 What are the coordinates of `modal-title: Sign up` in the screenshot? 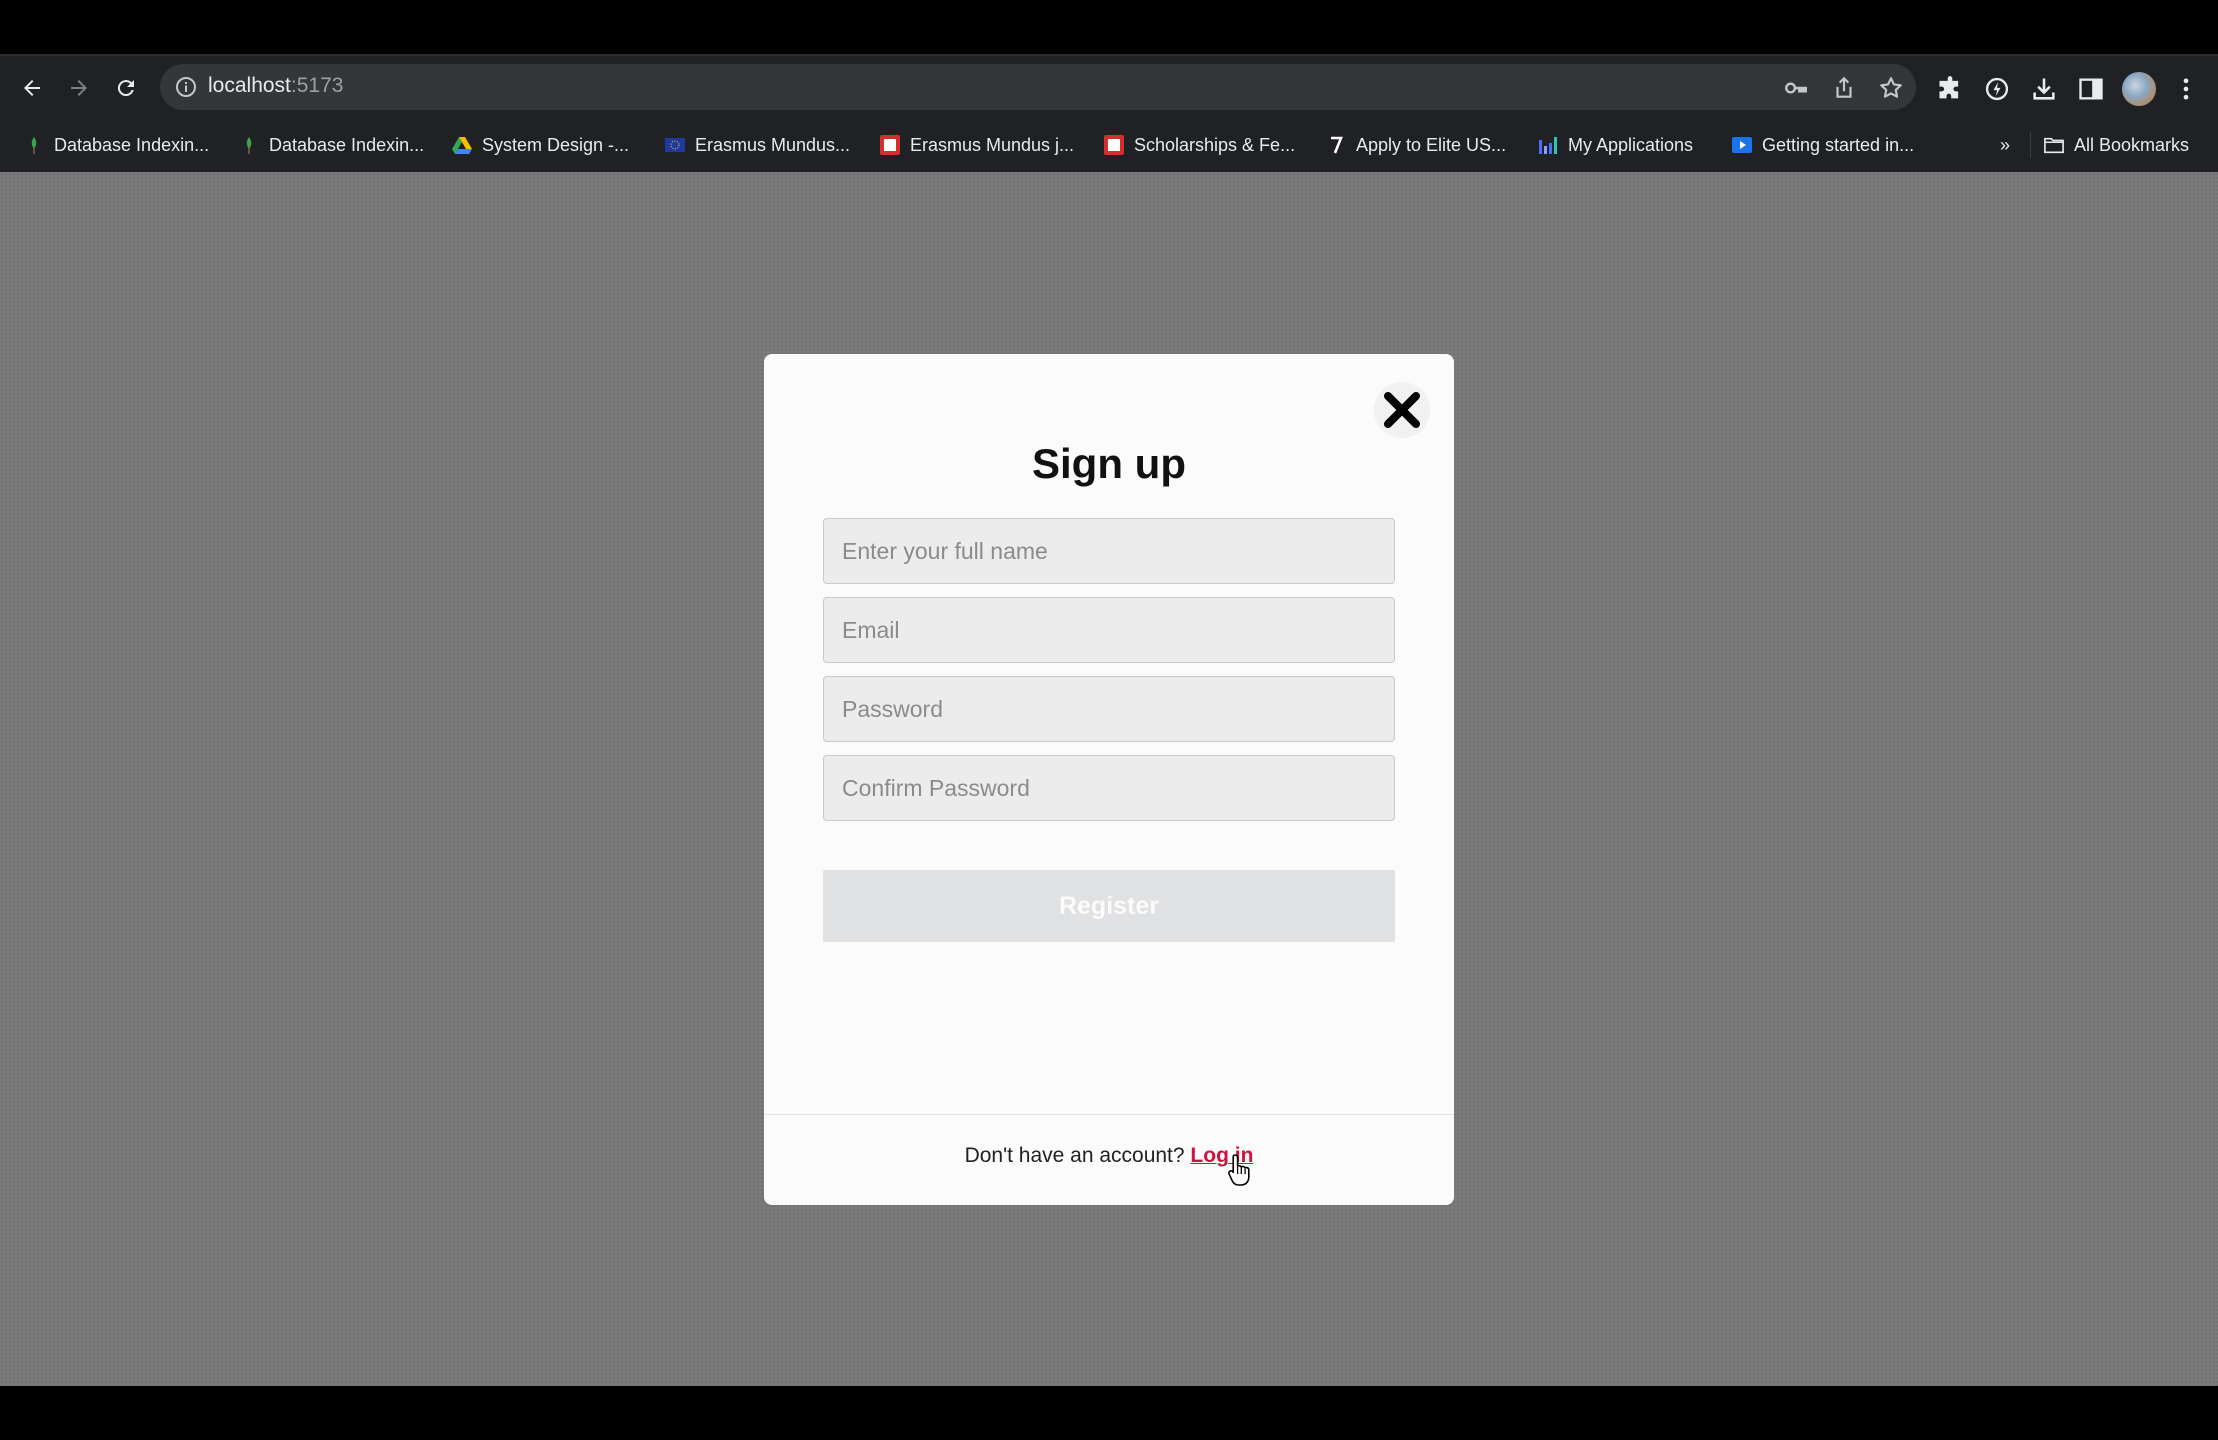 It's located at (1109, 463).